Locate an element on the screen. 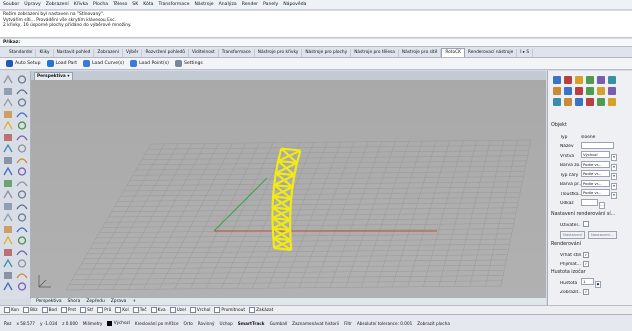 The image size is (632, 331). osnap-toggle: Teč is located at coordinates (139, 310).